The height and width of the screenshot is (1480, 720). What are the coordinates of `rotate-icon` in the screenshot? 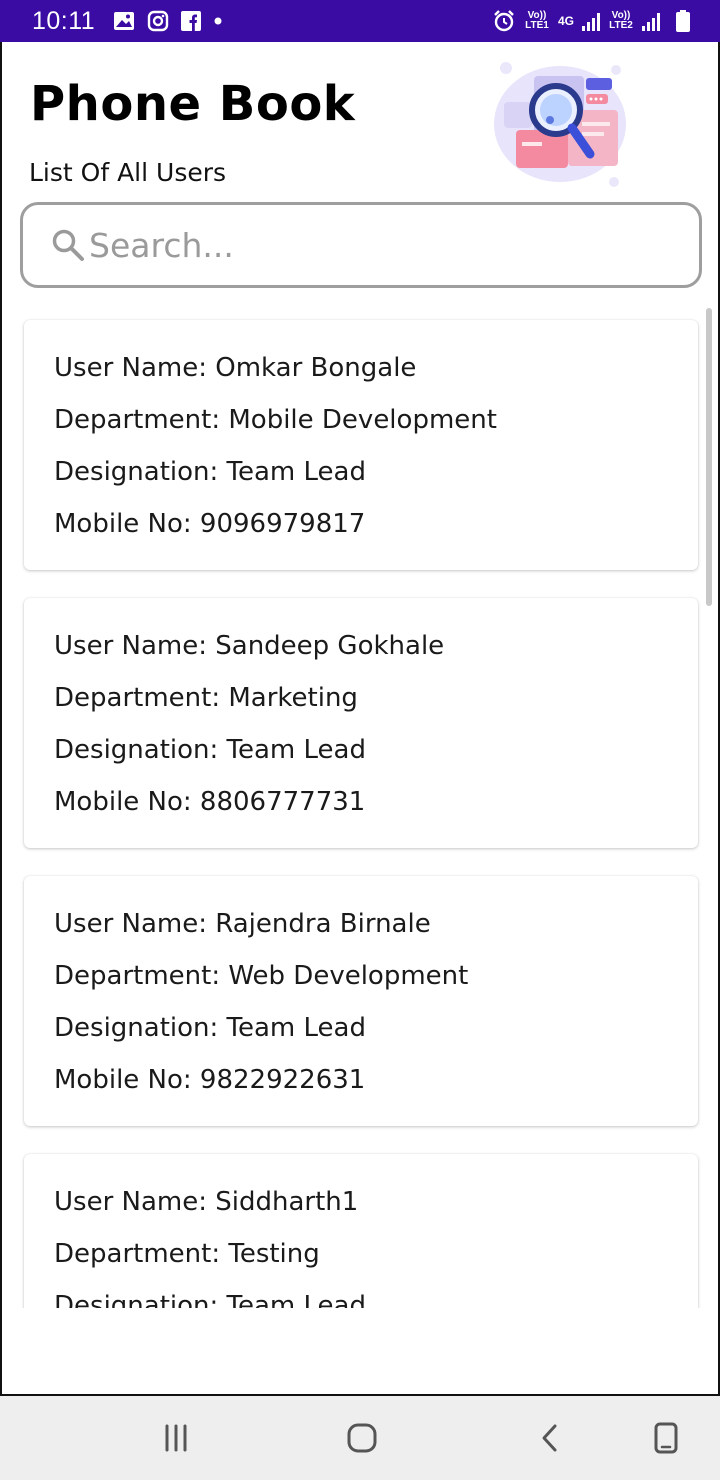 It's located at (666, 1438).